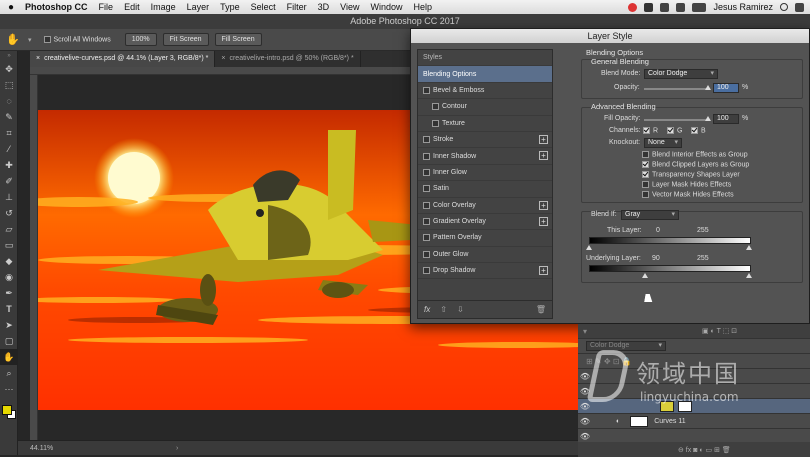  I want to click on menu-edit: Edit, so click(132, 7).